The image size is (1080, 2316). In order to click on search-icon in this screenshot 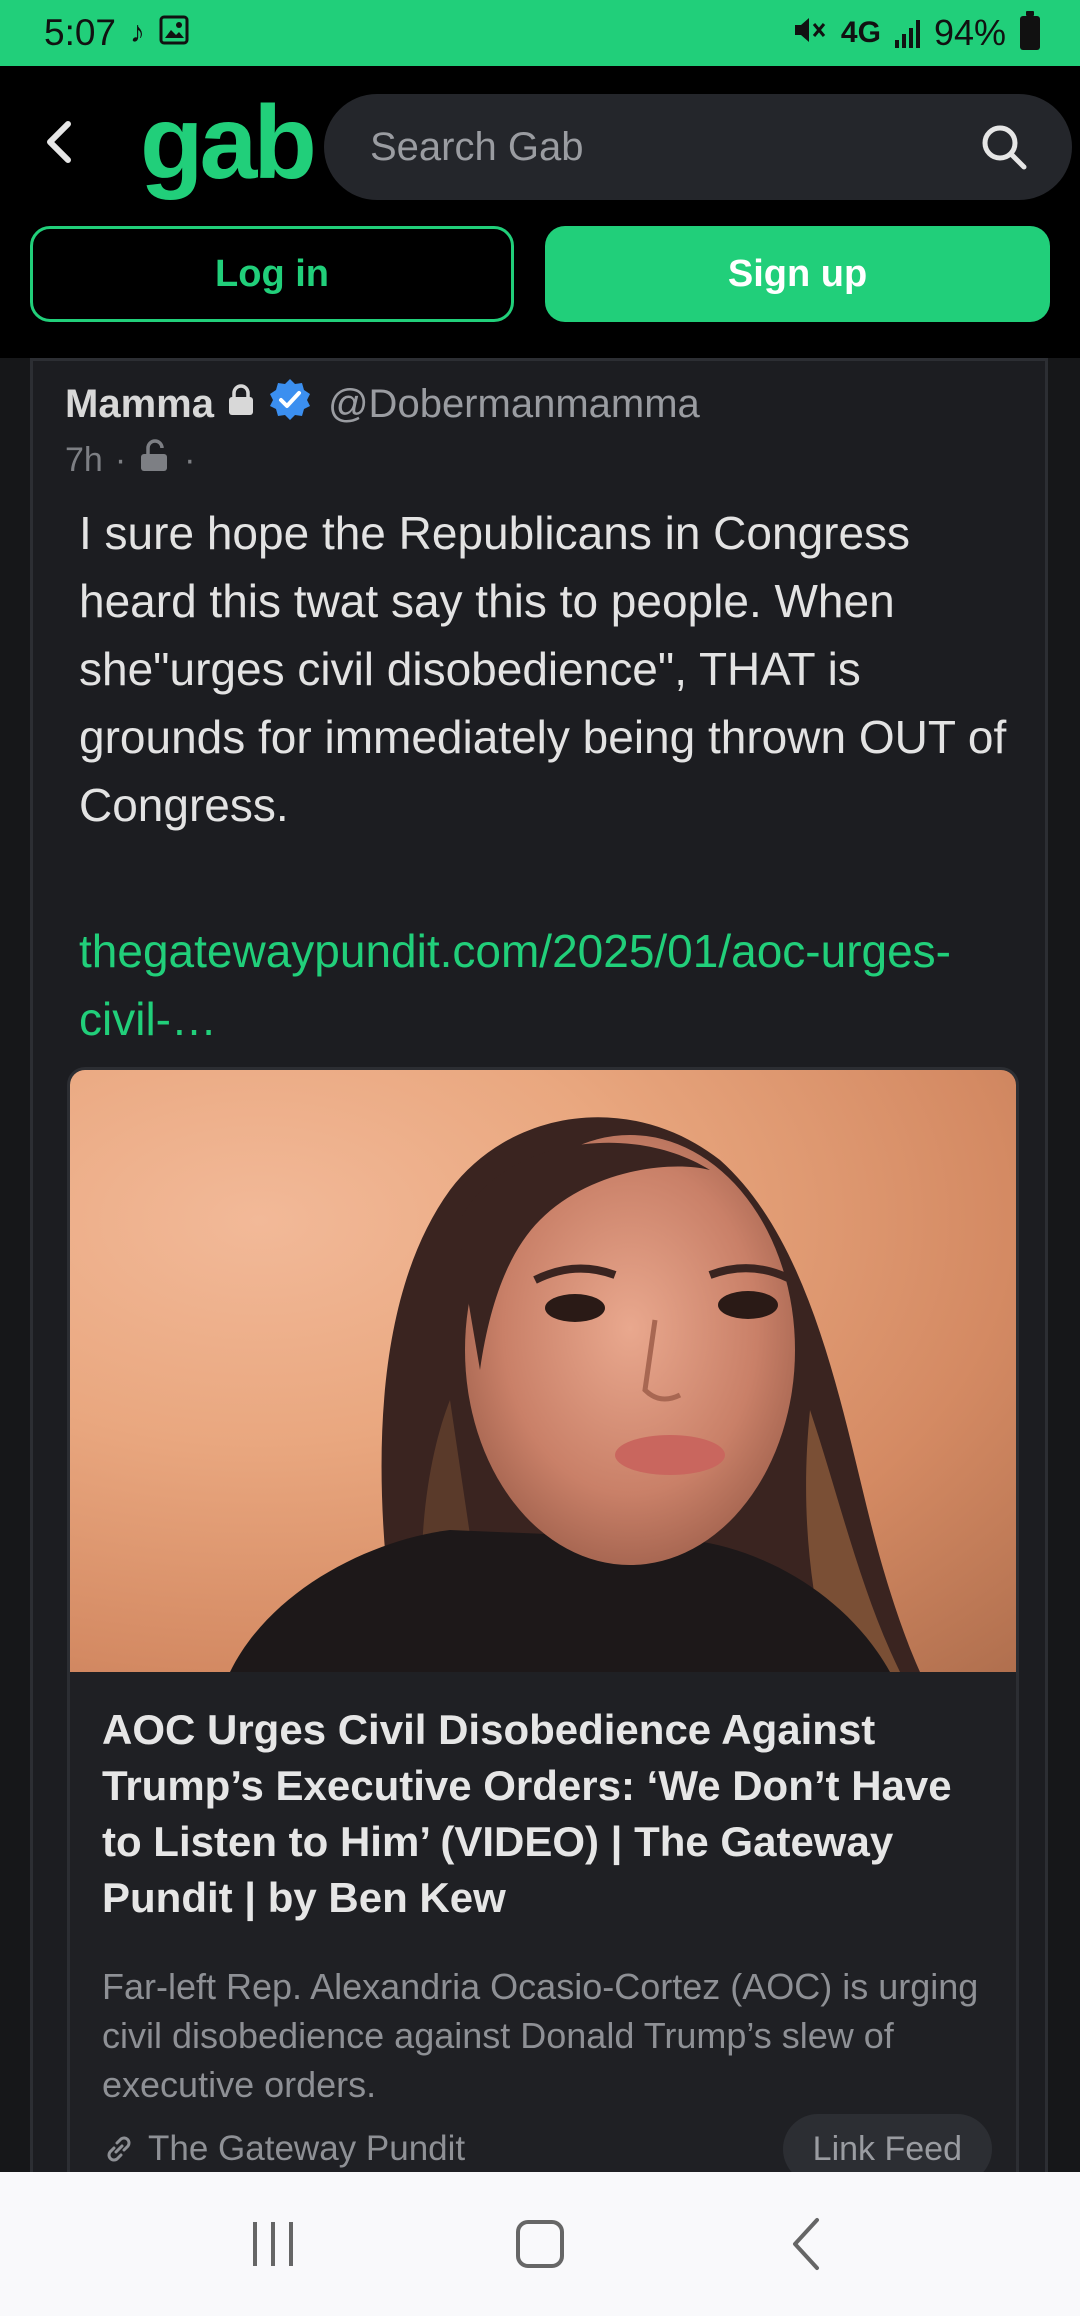, I will do `click(1004, 147)`.